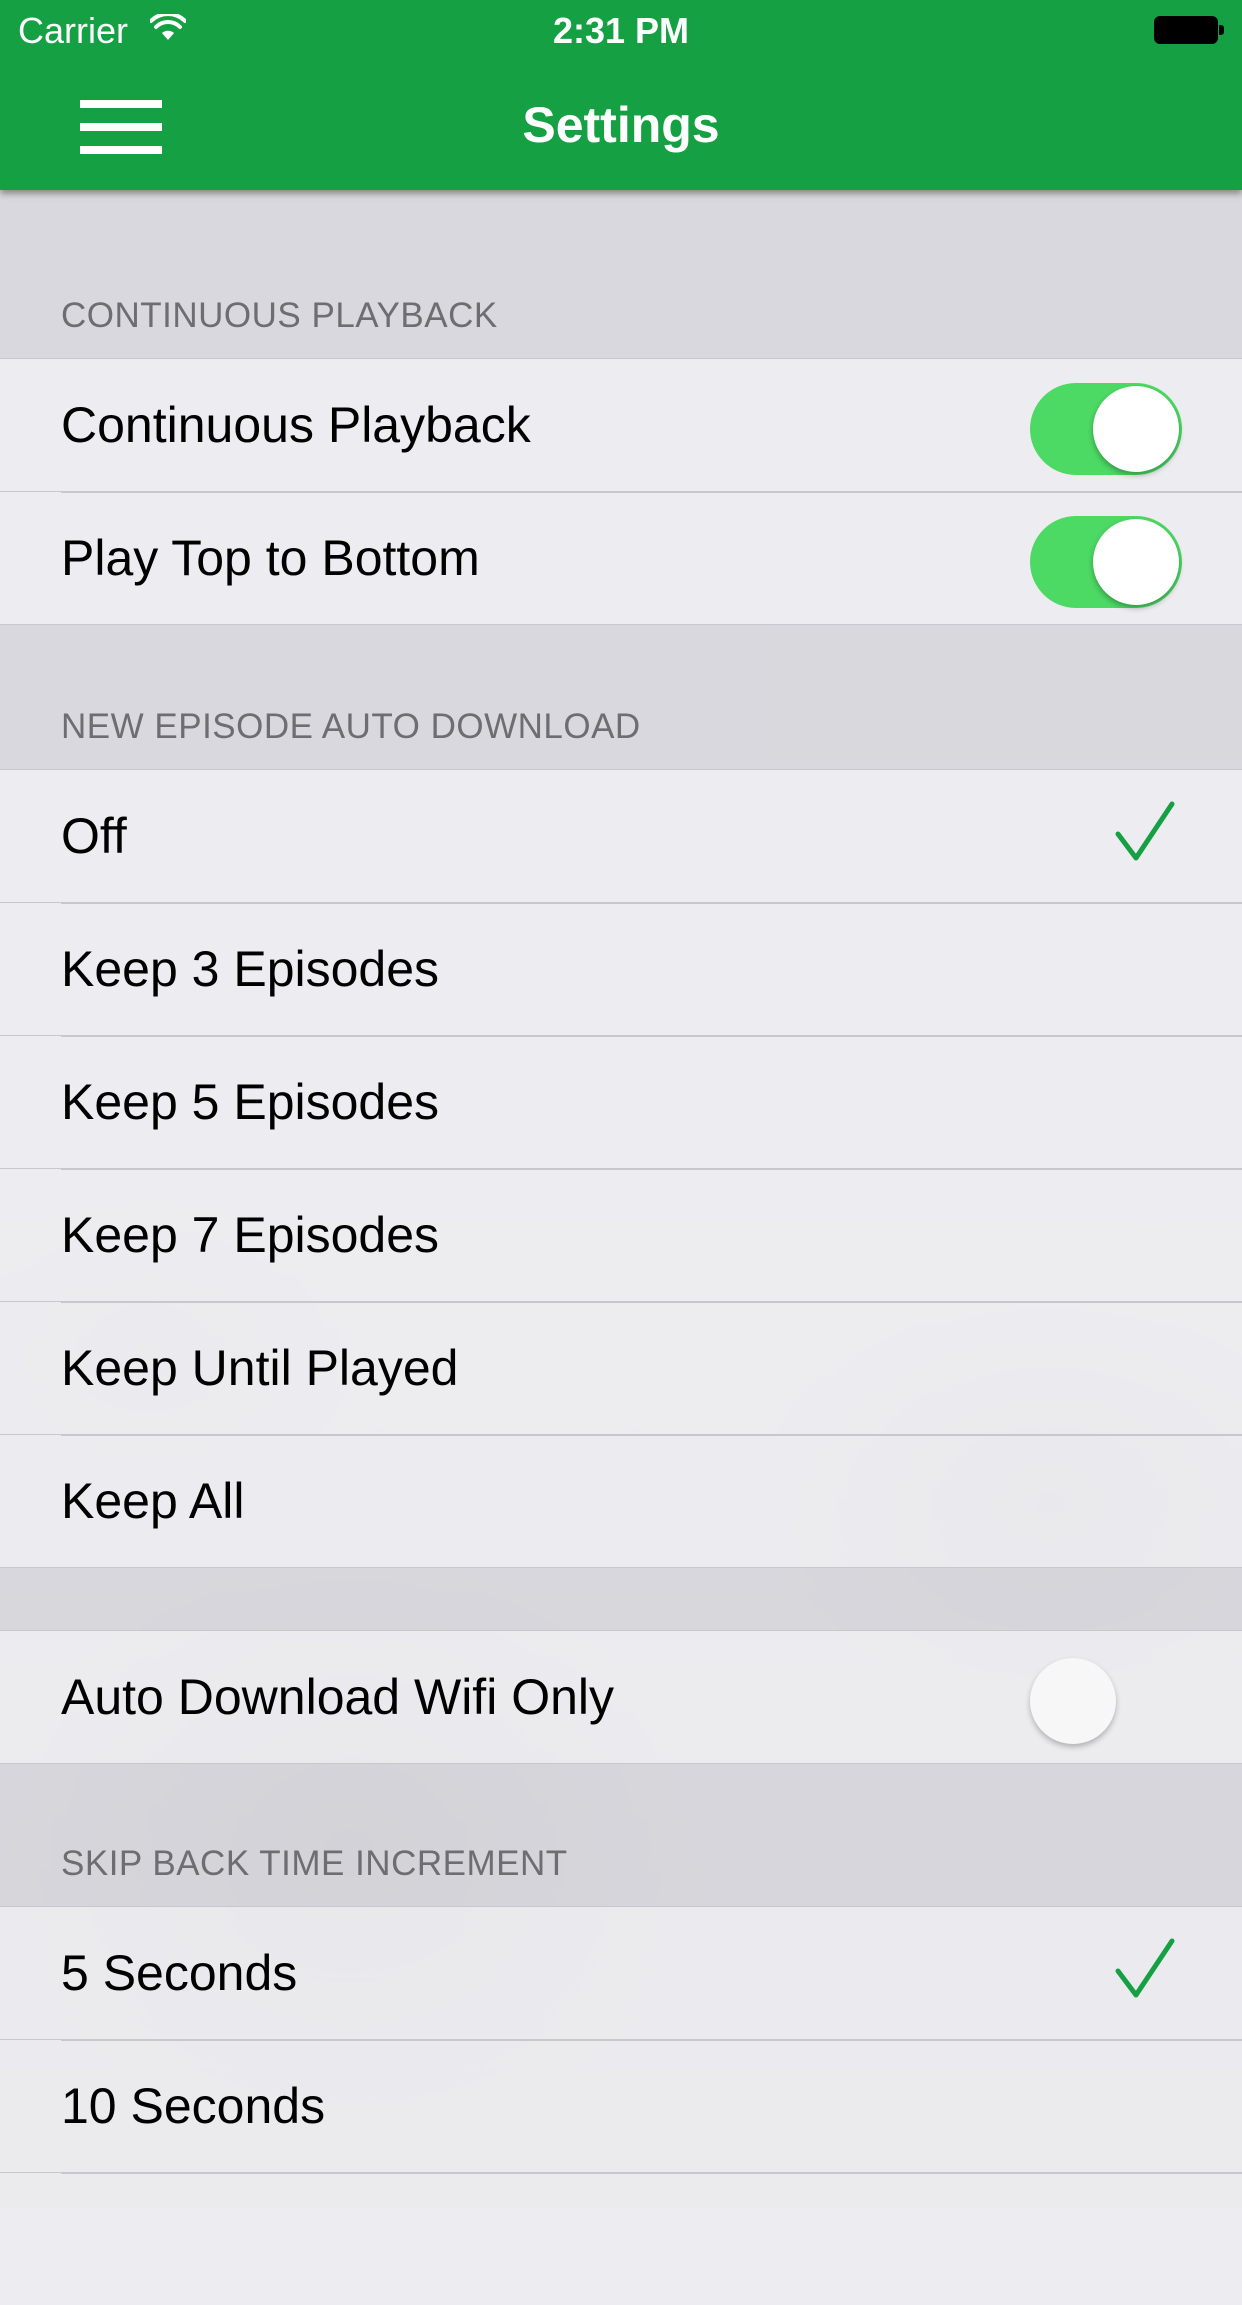 This screenshot has height=2305, width=1242. I want to click on section-header-continuous-playback: CONTINUOUS PLAYBACK, so click(621, 274).